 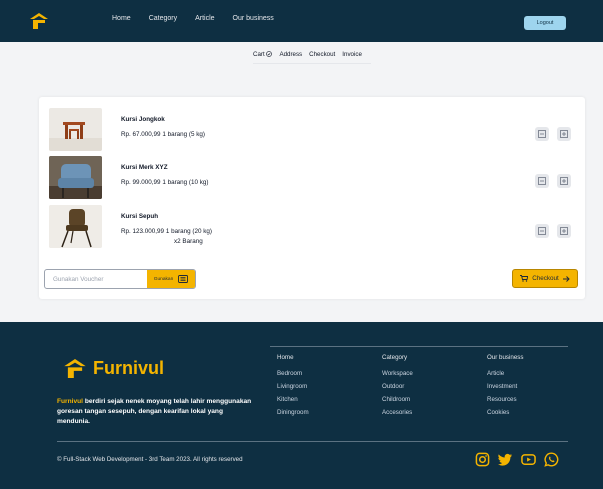 What do you see at coordinates (183, 279) in the screenshot?
I see `ticket-icon` at bounding box center [183, 279].